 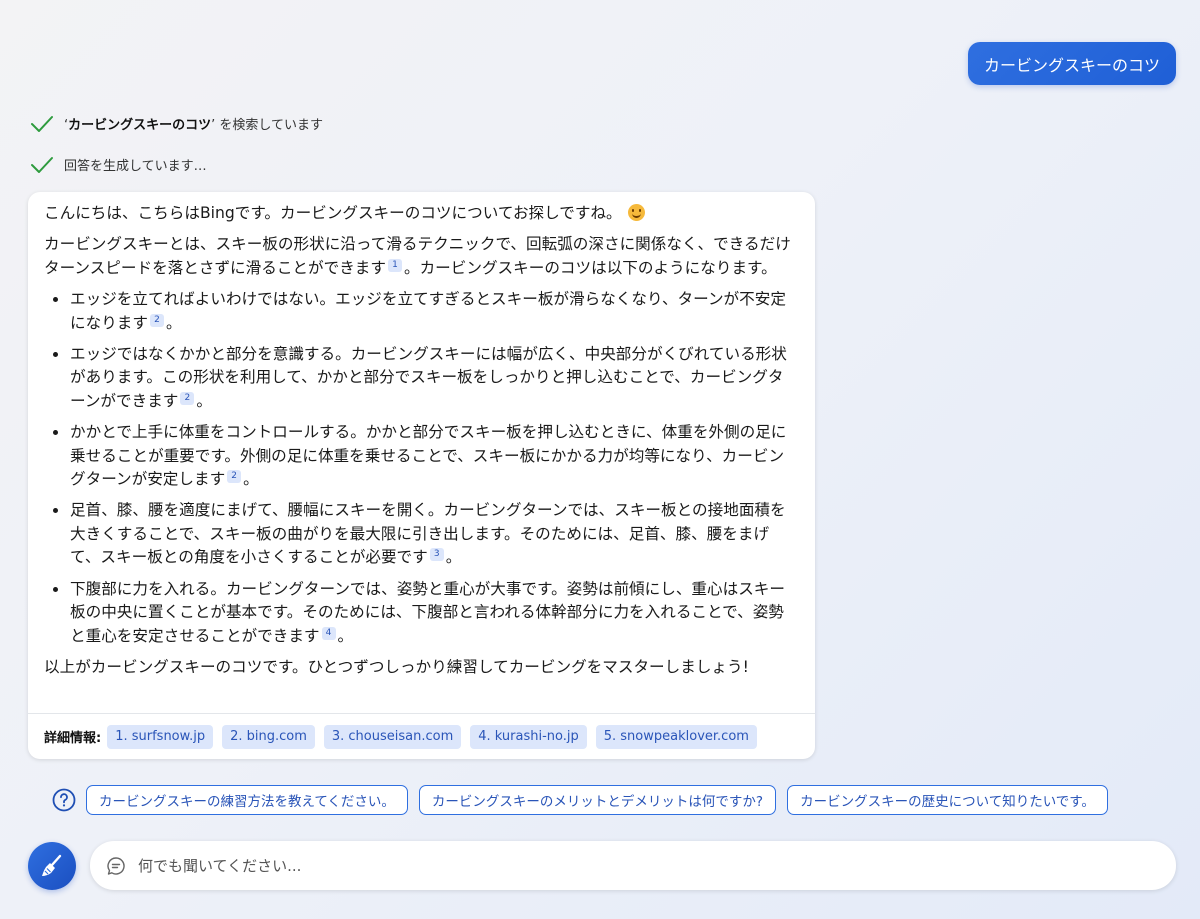 What do you see at coordinates (636, 212) in the screenshot?
I see `smiling-face-icon` at bounding box center [636, 212].